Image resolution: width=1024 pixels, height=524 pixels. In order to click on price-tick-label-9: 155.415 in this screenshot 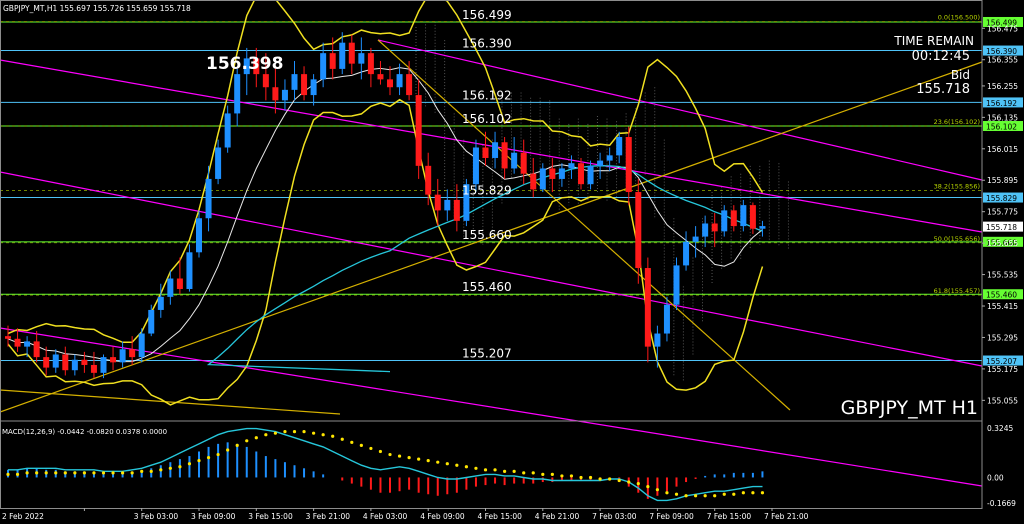, I will do `click(1002, 306)`.